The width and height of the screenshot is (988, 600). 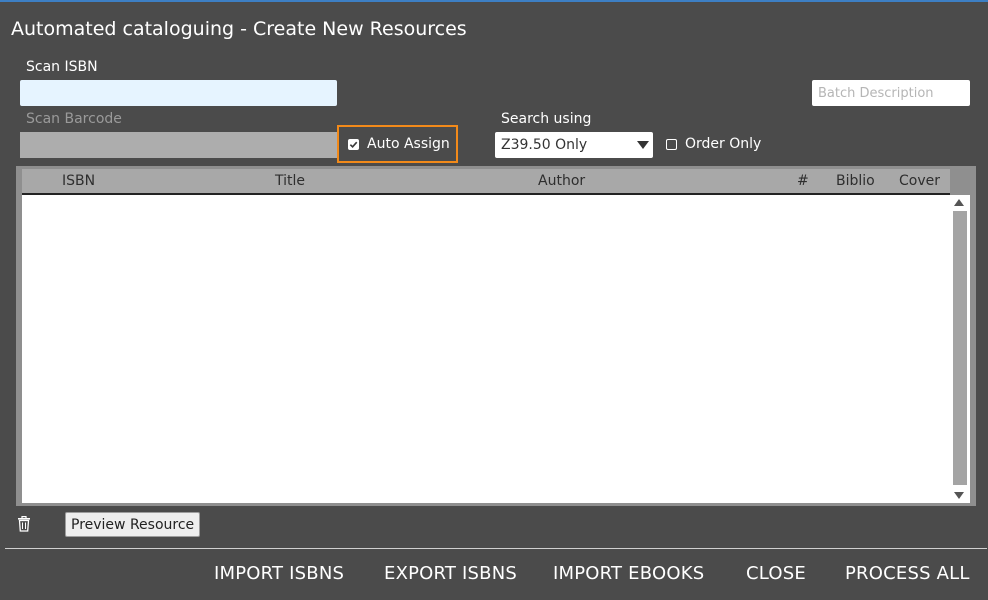 What do you see at coordinates (450, 573) in the screenshot?
I see `export-isbns-button: EXPORT ISBNS` at bounding box center [450, 573].